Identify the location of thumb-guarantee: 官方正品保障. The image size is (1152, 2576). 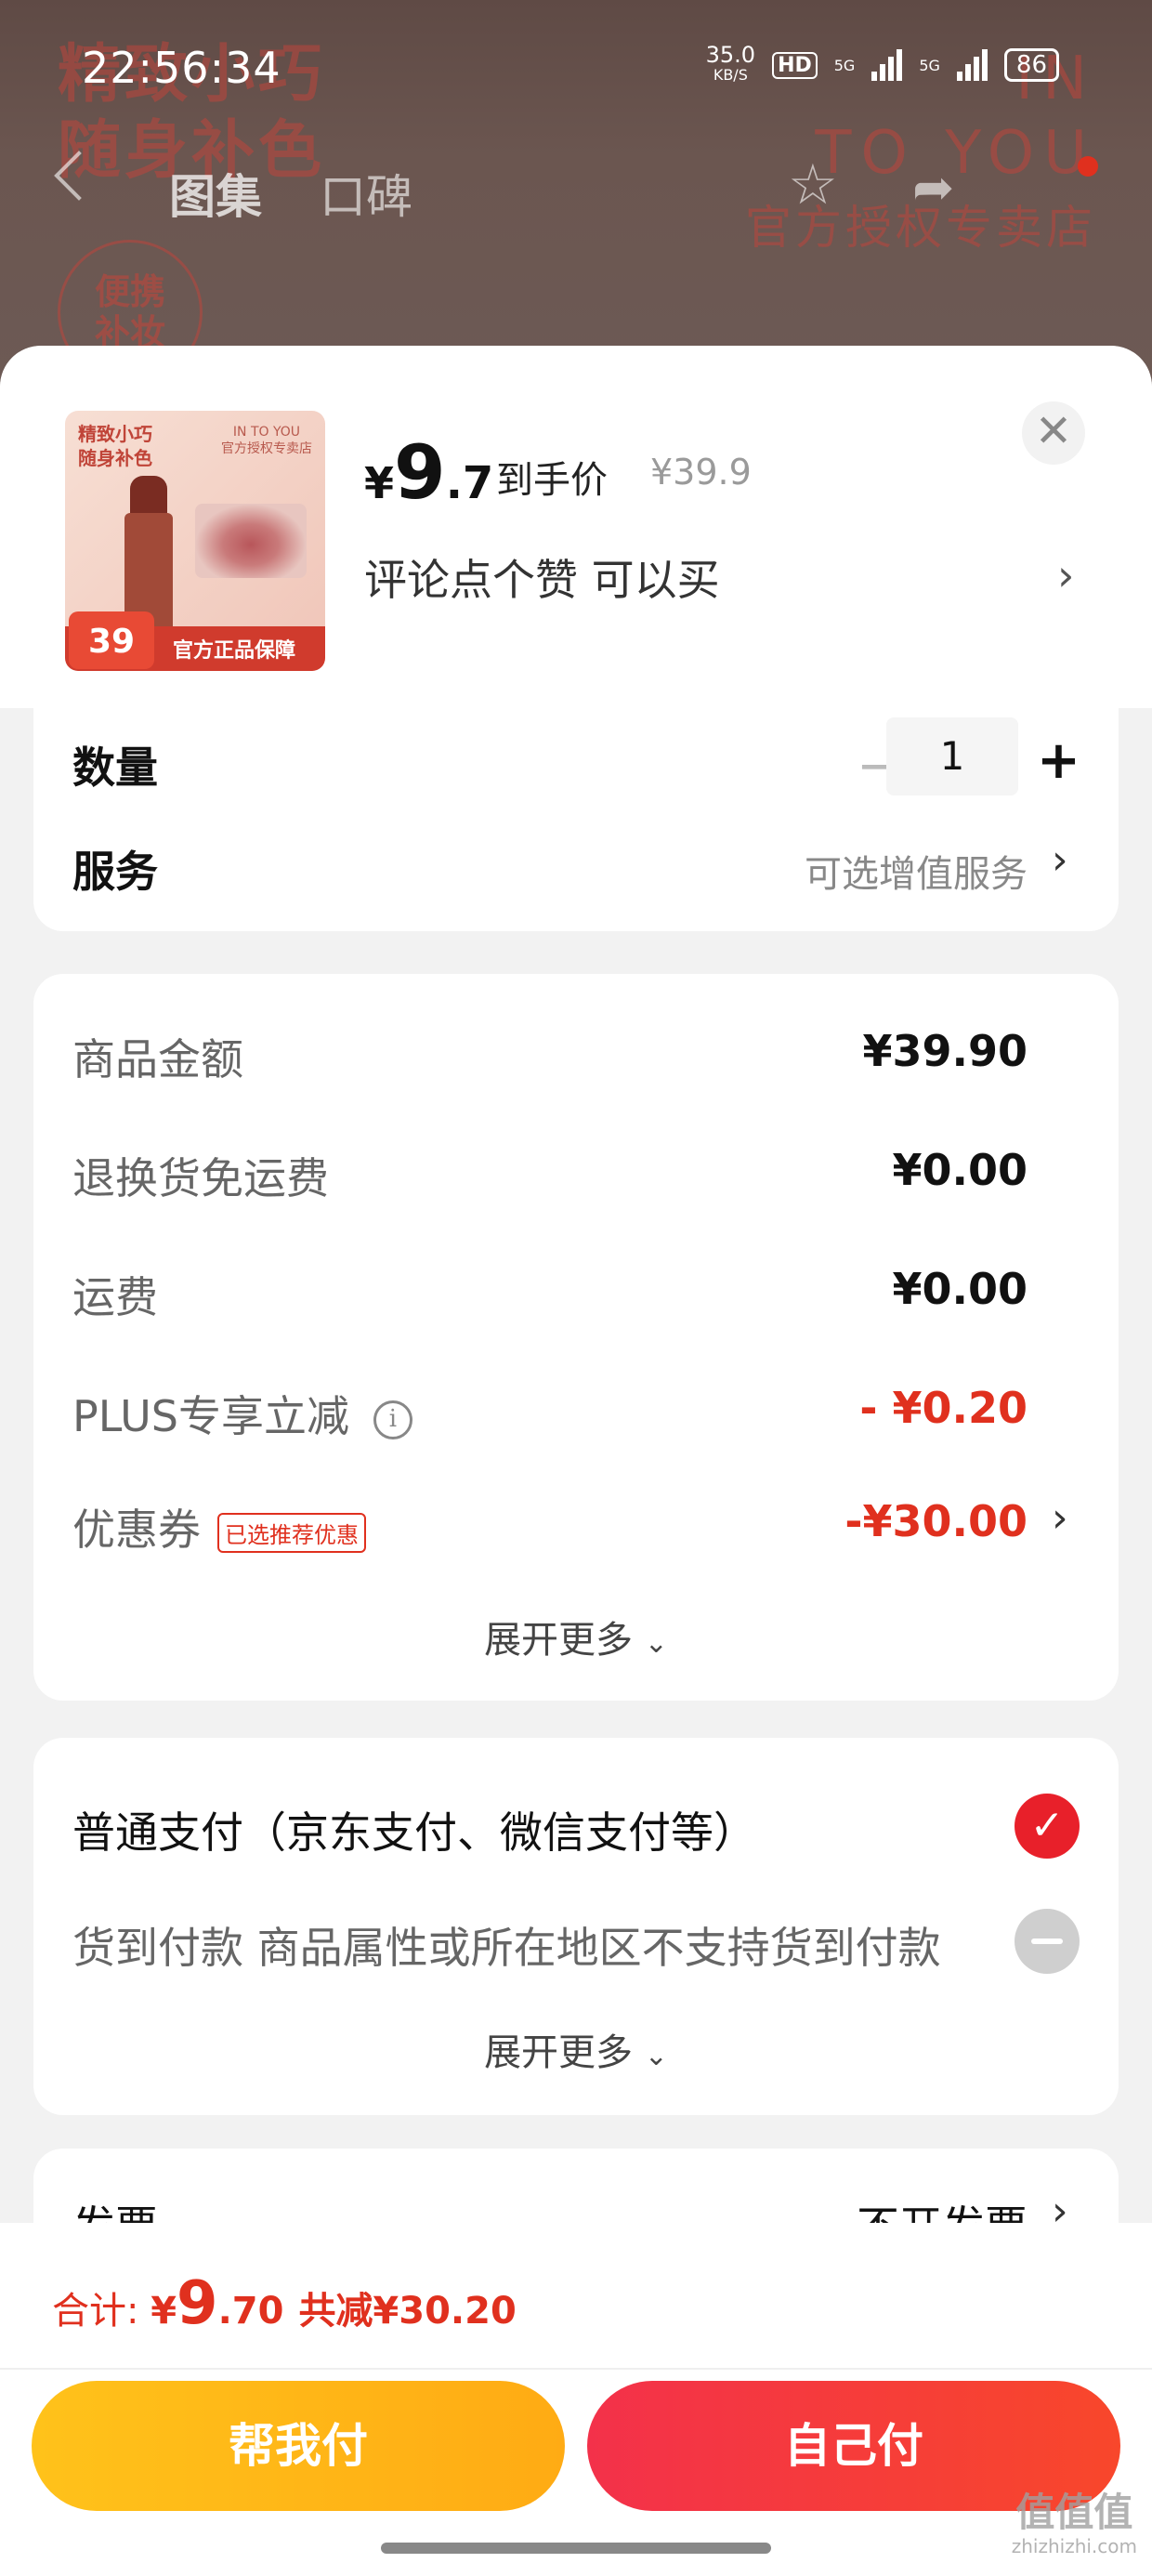
(234, 651).